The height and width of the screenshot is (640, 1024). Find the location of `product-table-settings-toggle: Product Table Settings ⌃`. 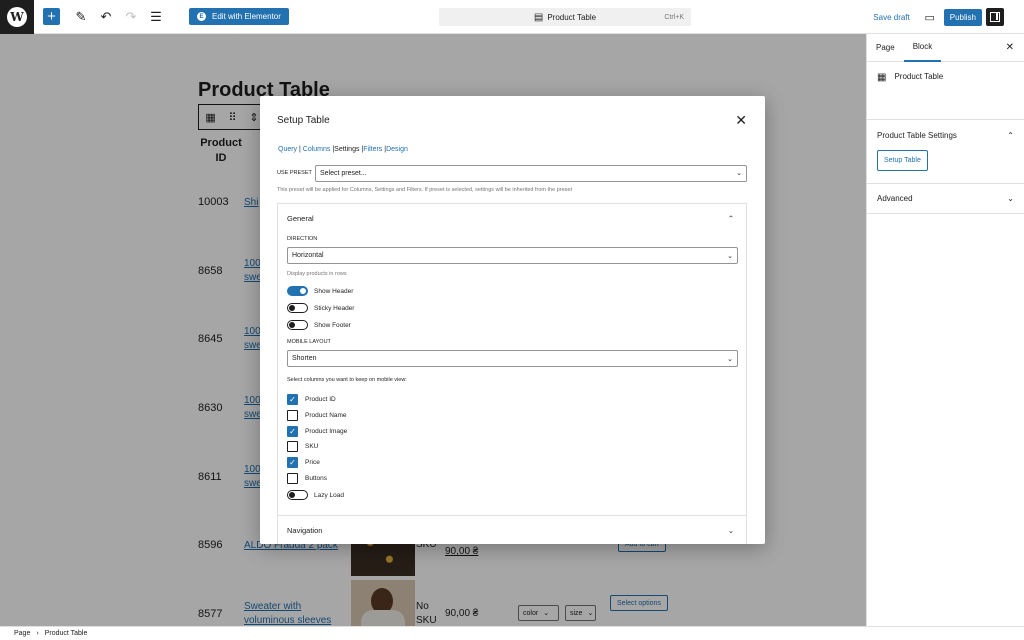

product-table-settings-toggle: Product Table Settings ⌃ is located at coordinates (945, 135).